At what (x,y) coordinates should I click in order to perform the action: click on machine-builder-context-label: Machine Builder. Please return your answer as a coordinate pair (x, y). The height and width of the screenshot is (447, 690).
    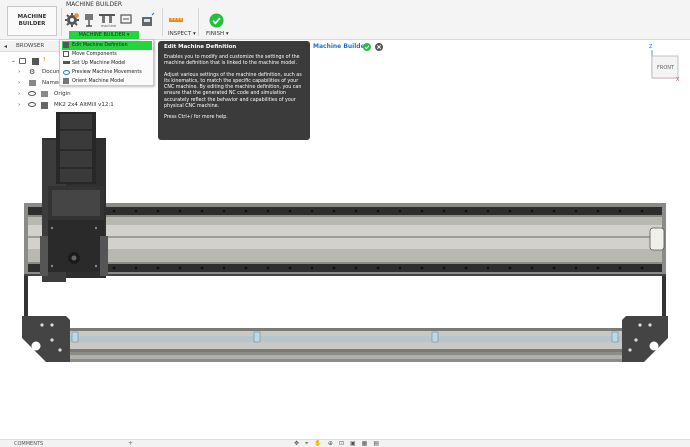
    Looking at the image, I should click on (340, 46).